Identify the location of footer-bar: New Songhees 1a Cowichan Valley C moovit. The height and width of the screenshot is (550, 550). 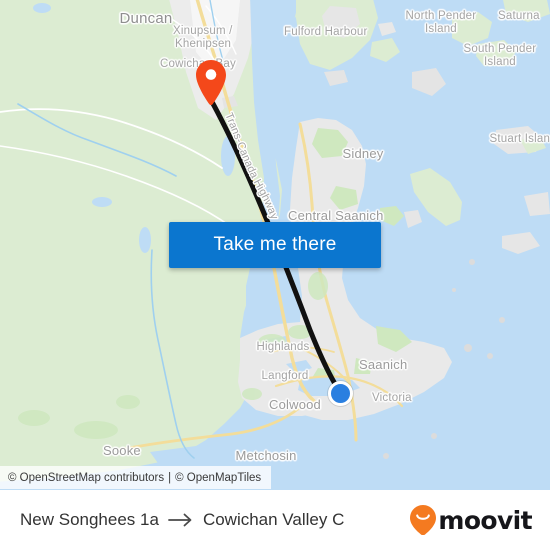
(275, 520).